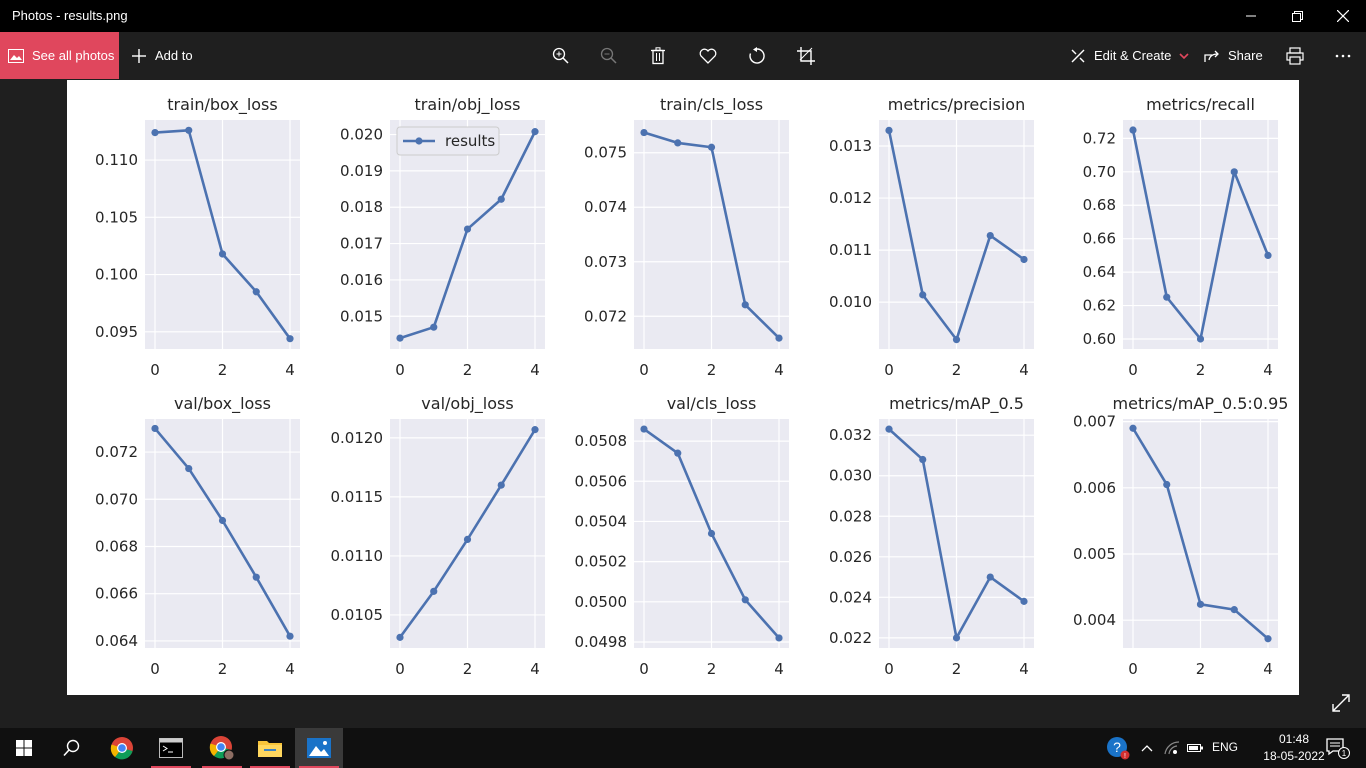 Image resolution: width=1366 pixels, height=768 pixels. Describe the element at coordinates (162, 55) in the screenshot. I see `add-to-button: Add to` at that location.